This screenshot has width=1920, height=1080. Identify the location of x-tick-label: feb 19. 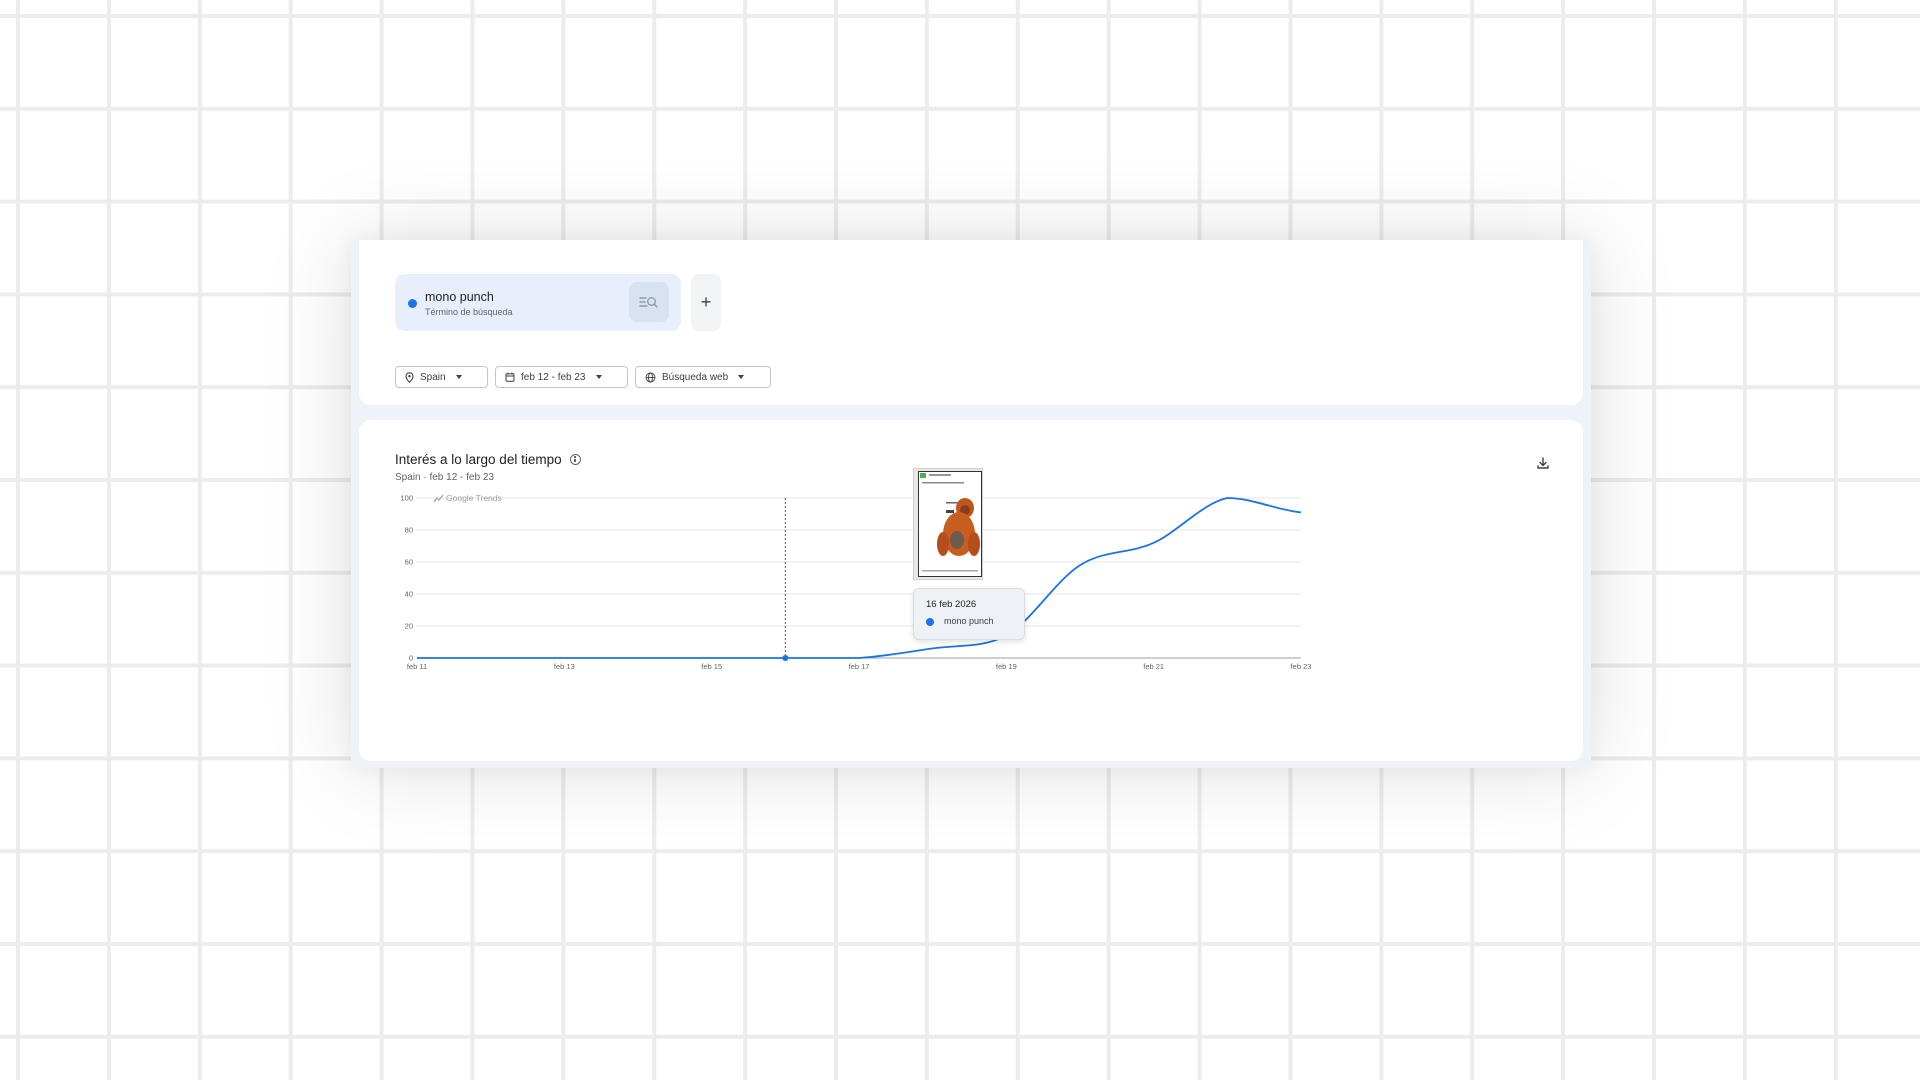
(1006, 666).